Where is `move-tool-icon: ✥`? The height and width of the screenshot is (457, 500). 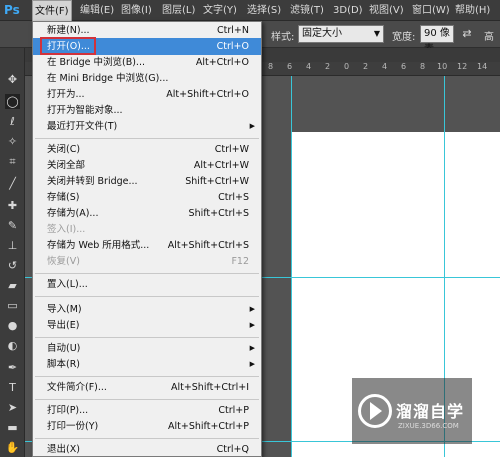 move-tool-icon: ✥ is located at coordinates (12, 79).